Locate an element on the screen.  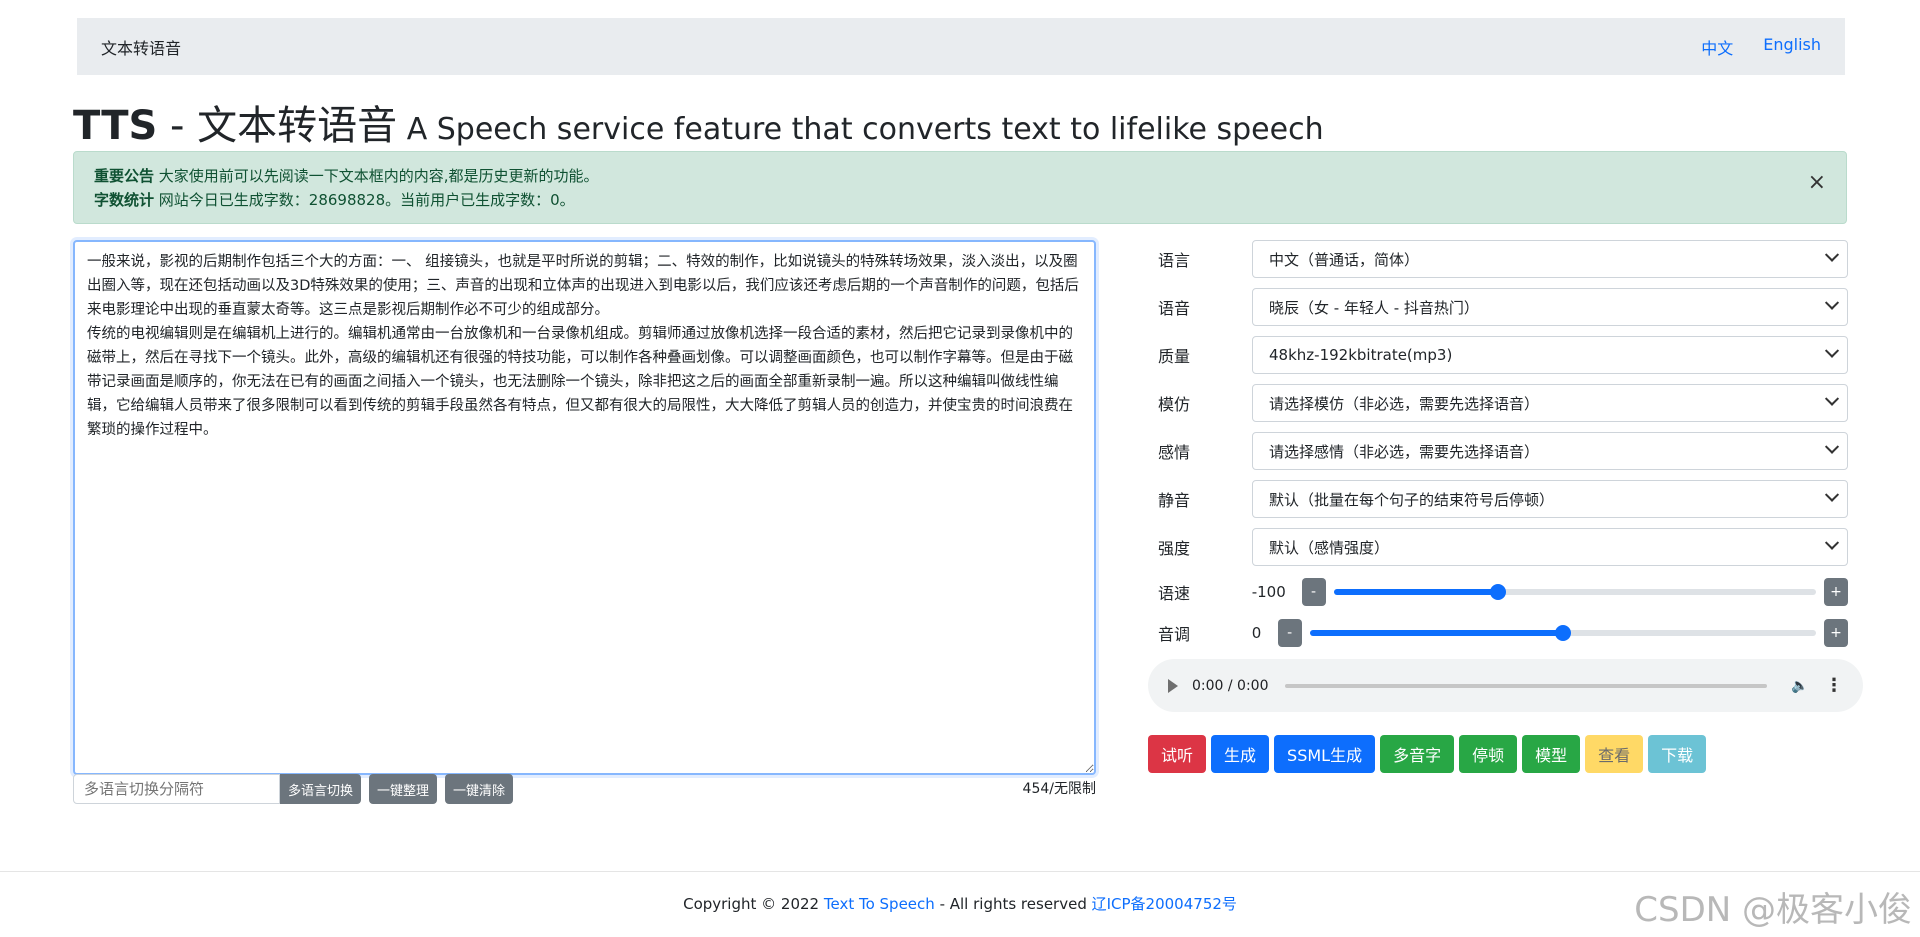
silence-select: 默认（批量在每个句子的结束符号后停顿） is located at coordinates (1550, 499).